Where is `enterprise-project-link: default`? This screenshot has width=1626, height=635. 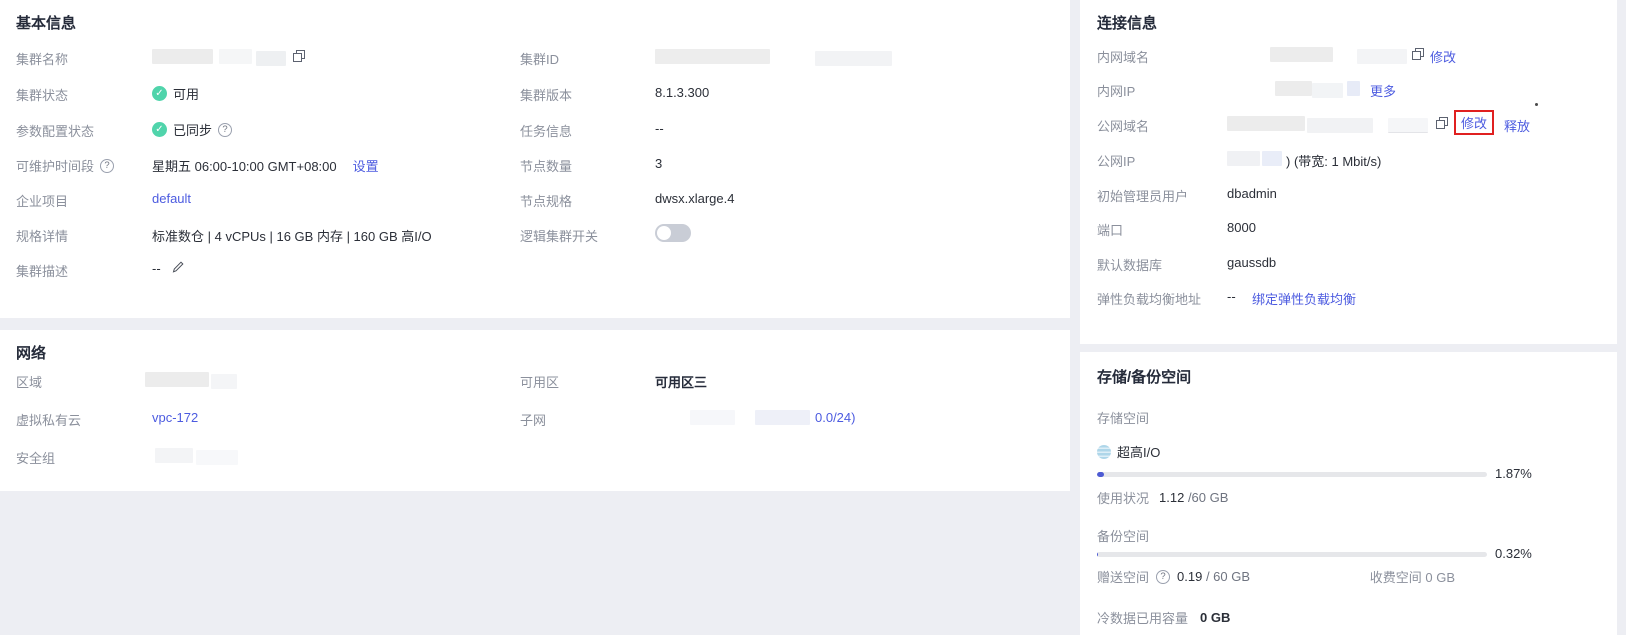 enterprise-project-link: default is located at coordinates (171, 198).